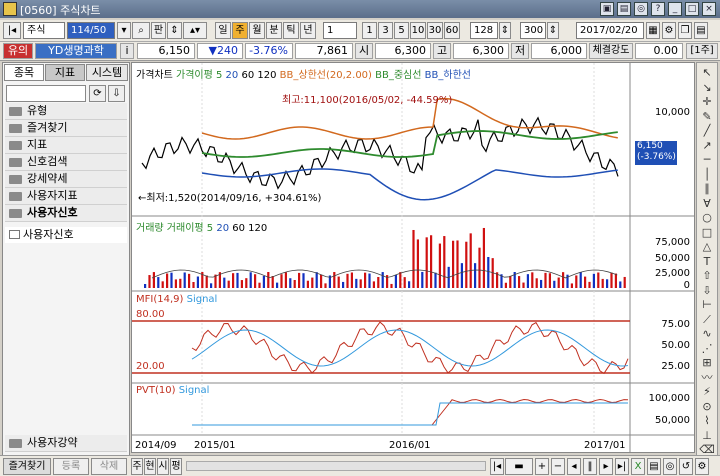 Image resolution: width=720 pixels, height=476 pixels. I want to click on settings-icon: ⚙, so click(669, 30).